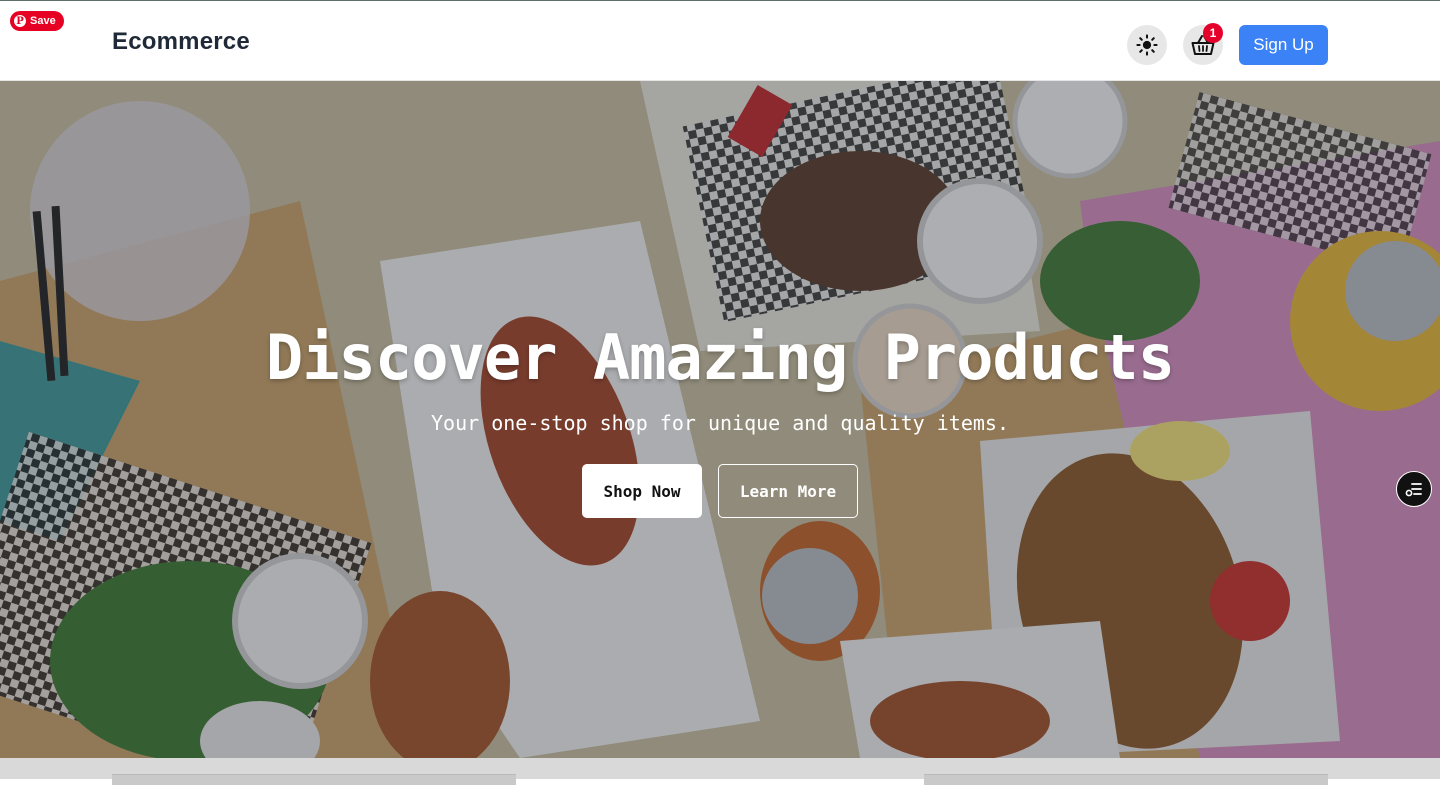  What do you see at coordinates (788, 491) in the screenshot?
I see `learn-more-button: Learn More` at bounding box center [788, 491].